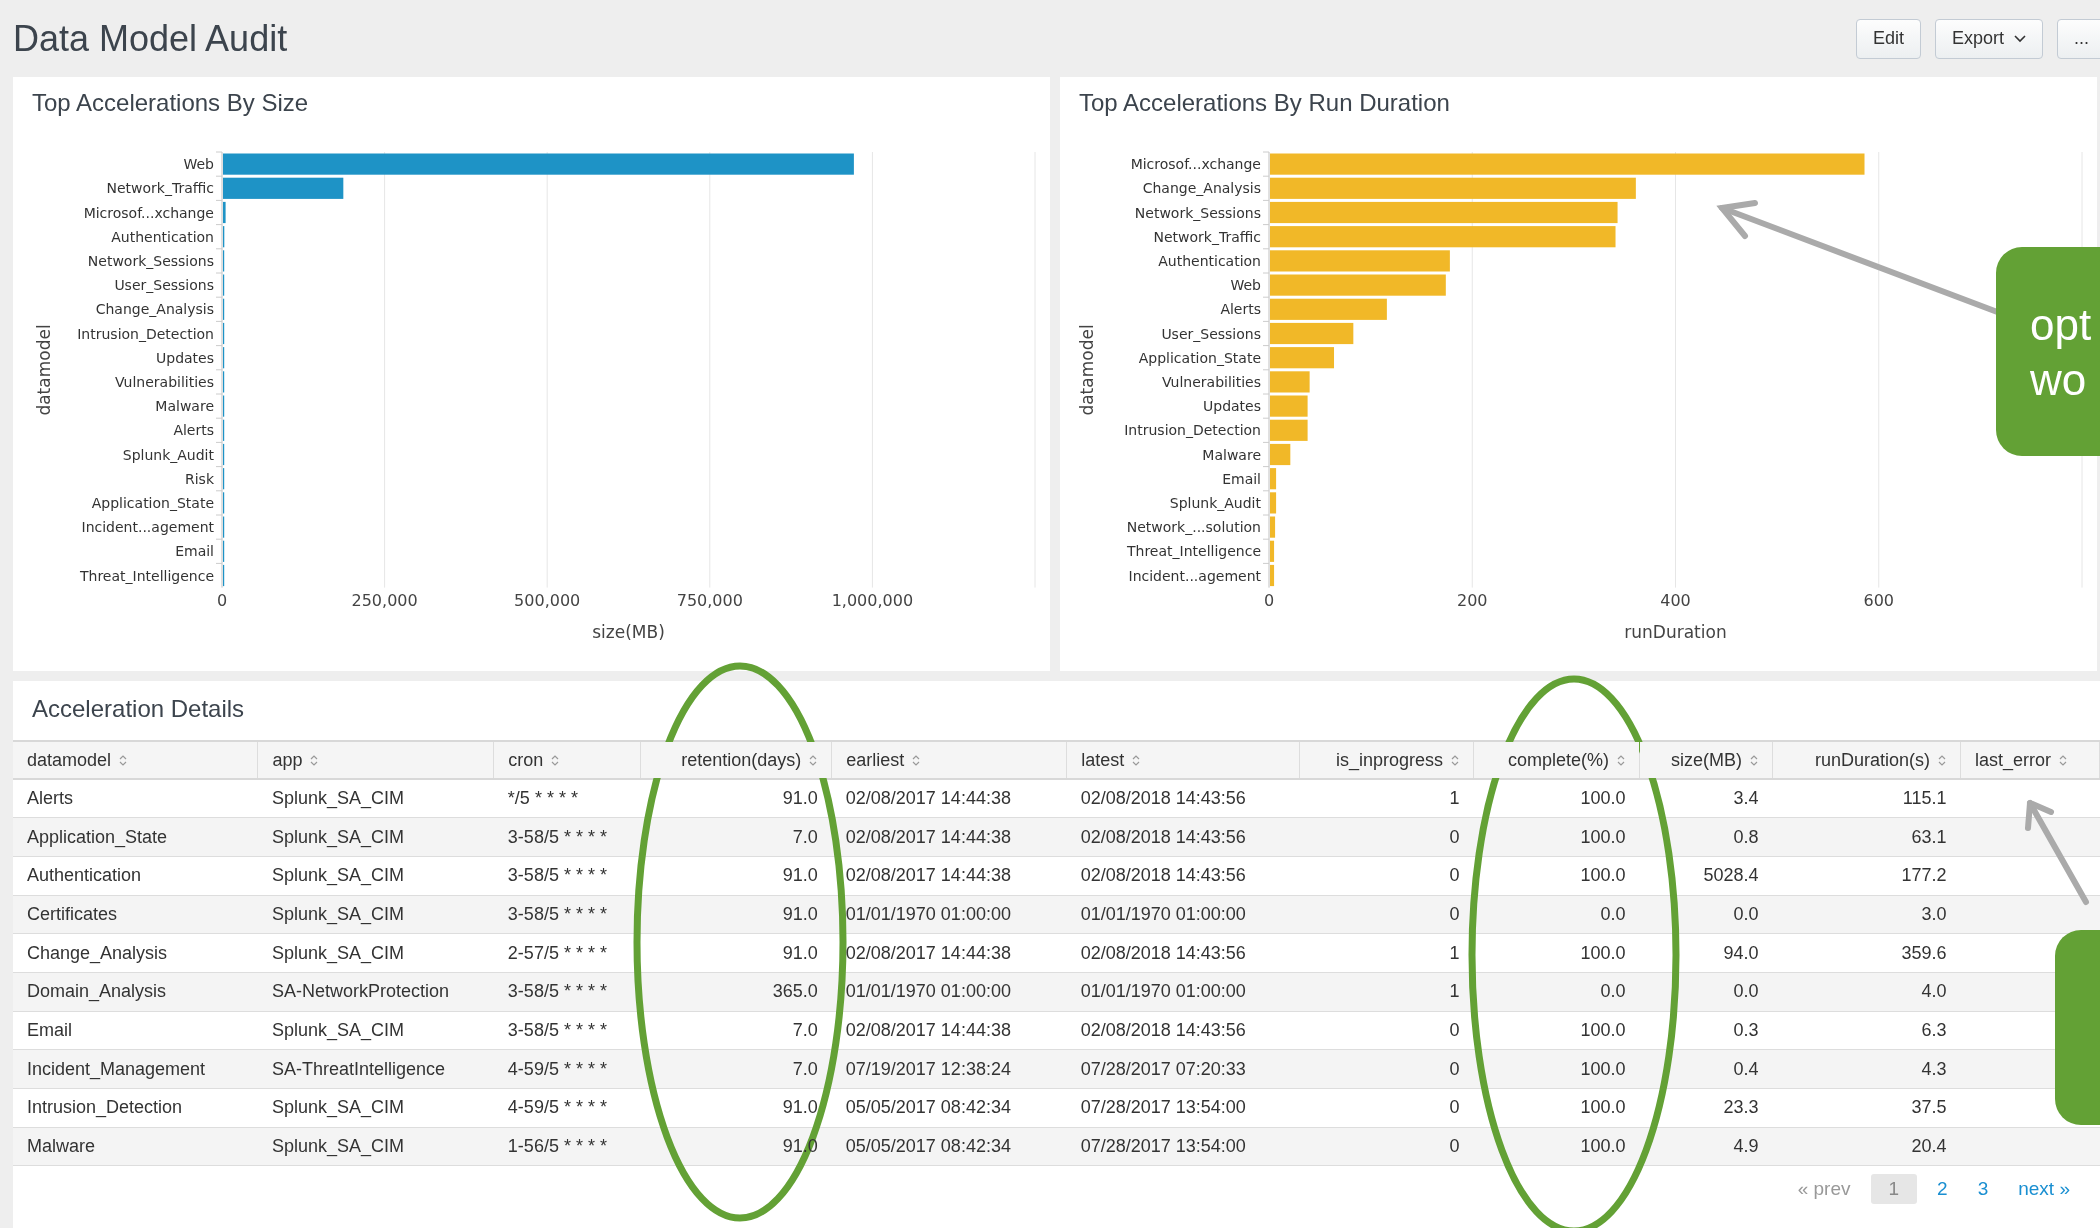 This screenshot has height=1228, width=2100. I want to click on table-cell: 3.4, so click(1746, 798).